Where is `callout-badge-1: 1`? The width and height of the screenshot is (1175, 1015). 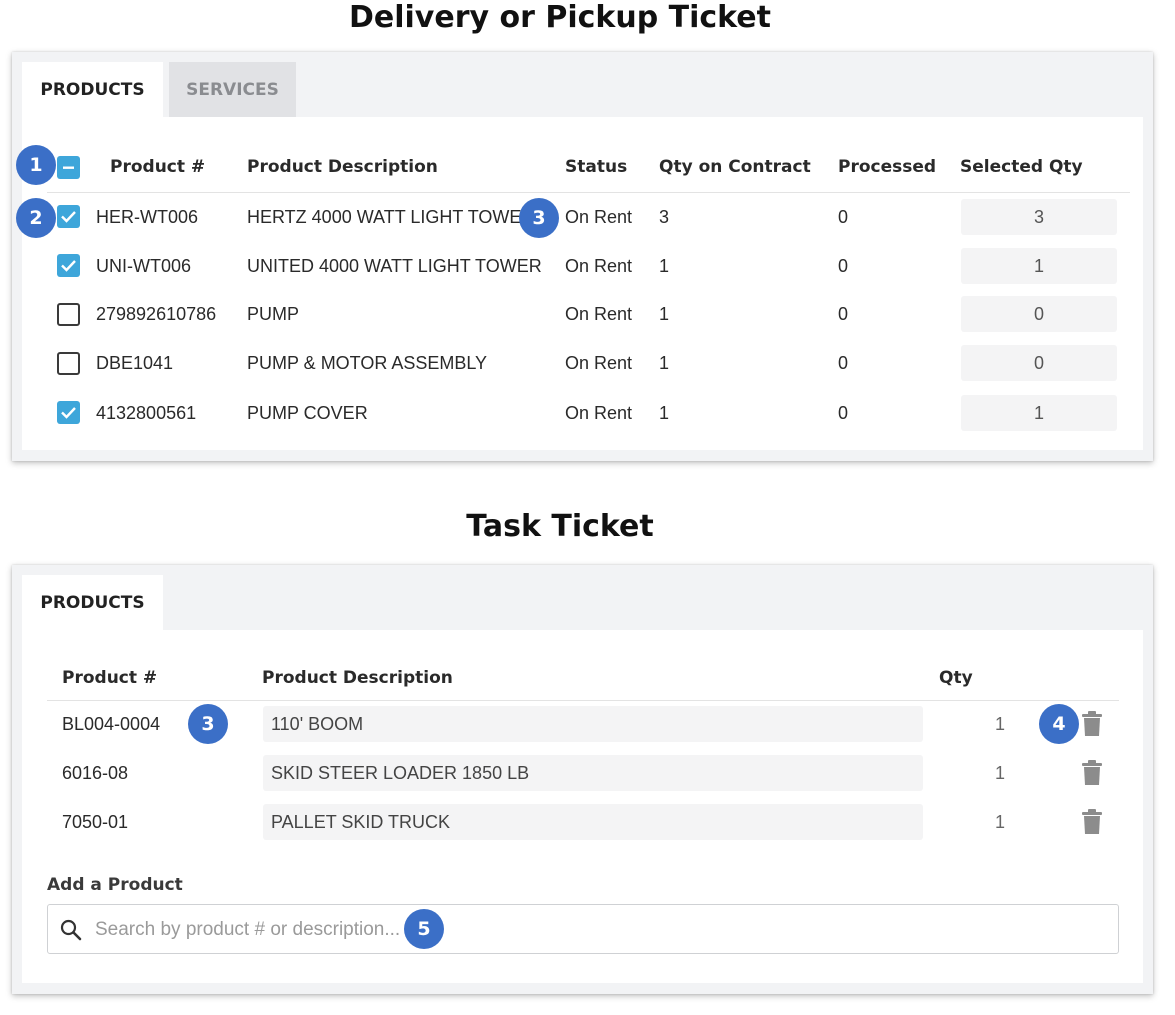
callout-badge-1: 1 is located at coordinates (36, 165).